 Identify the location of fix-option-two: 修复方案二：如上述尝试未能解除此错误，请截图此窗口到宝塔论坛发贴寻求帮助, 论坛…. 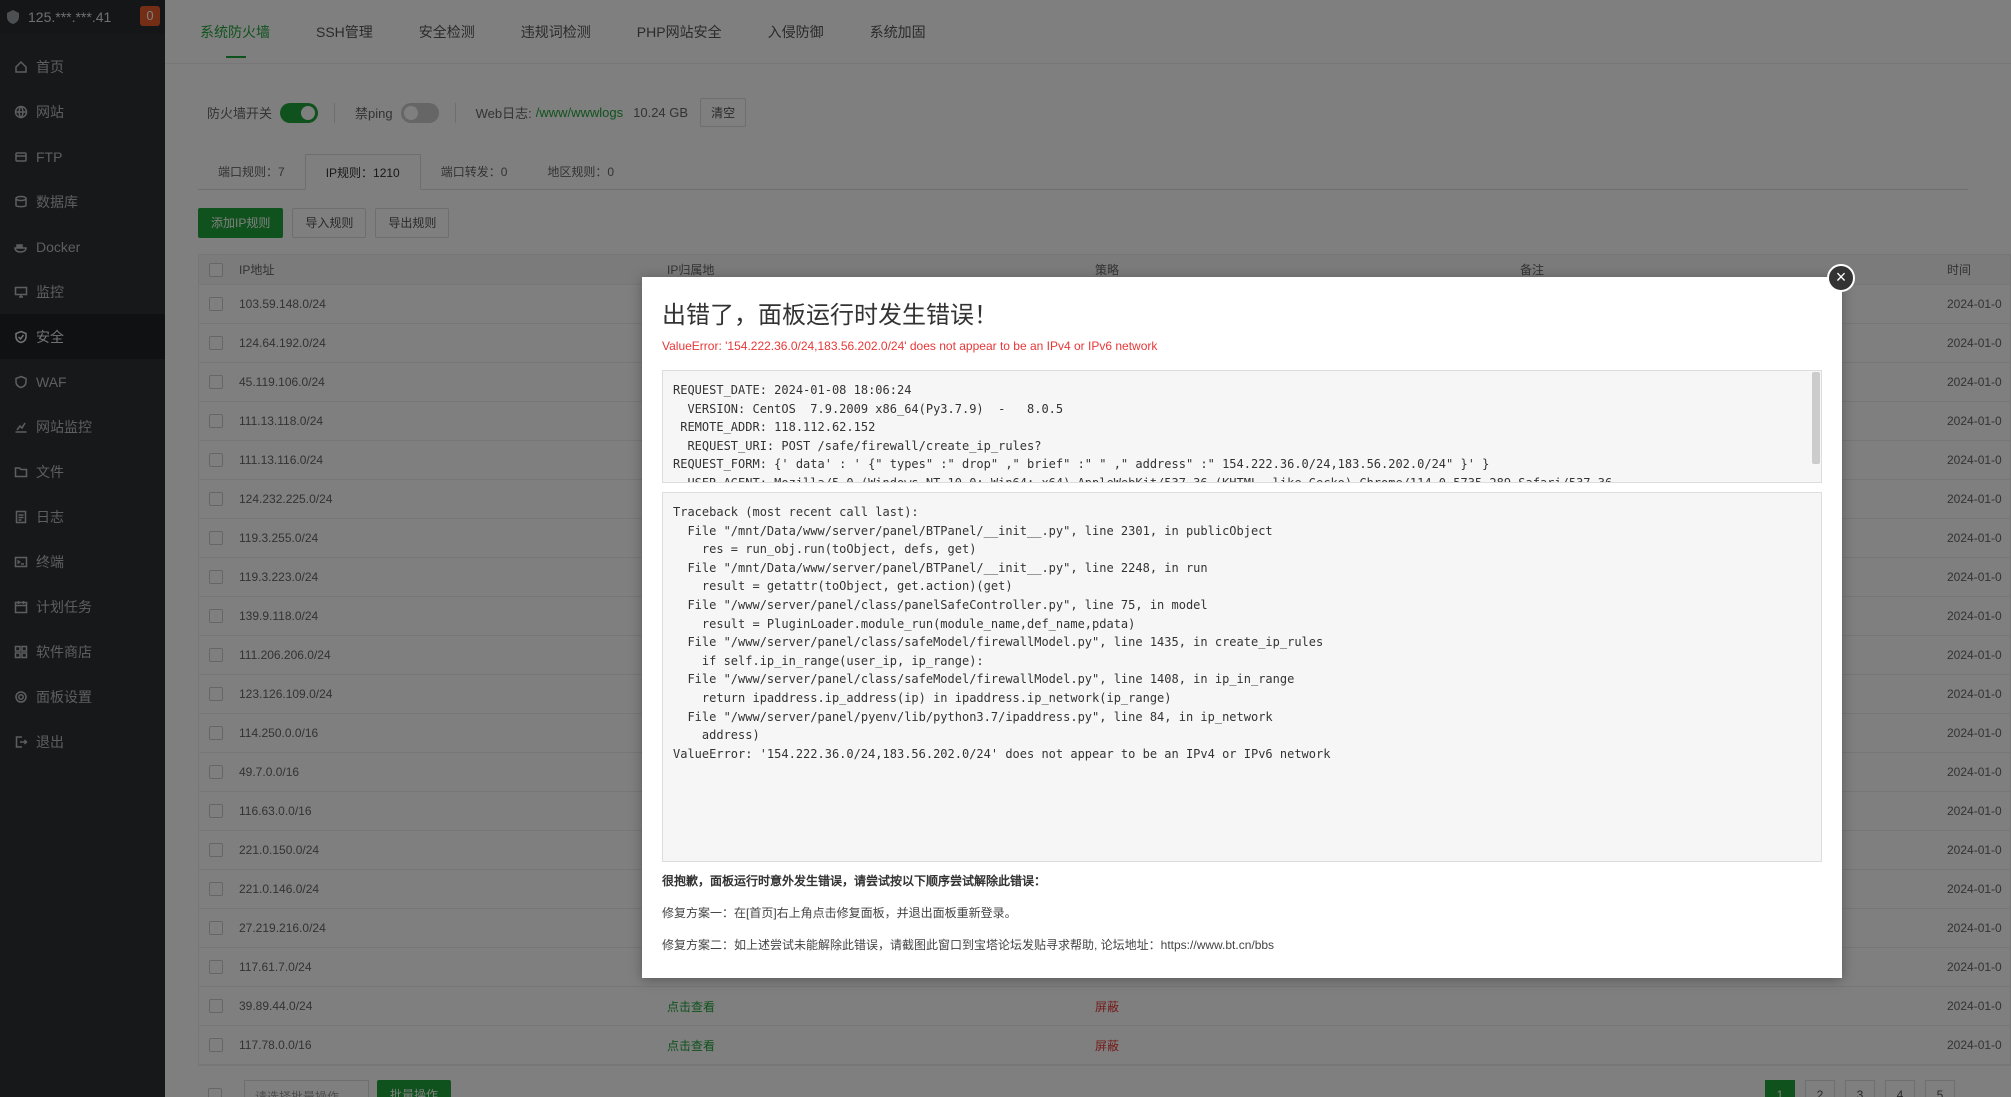
(968, 945).